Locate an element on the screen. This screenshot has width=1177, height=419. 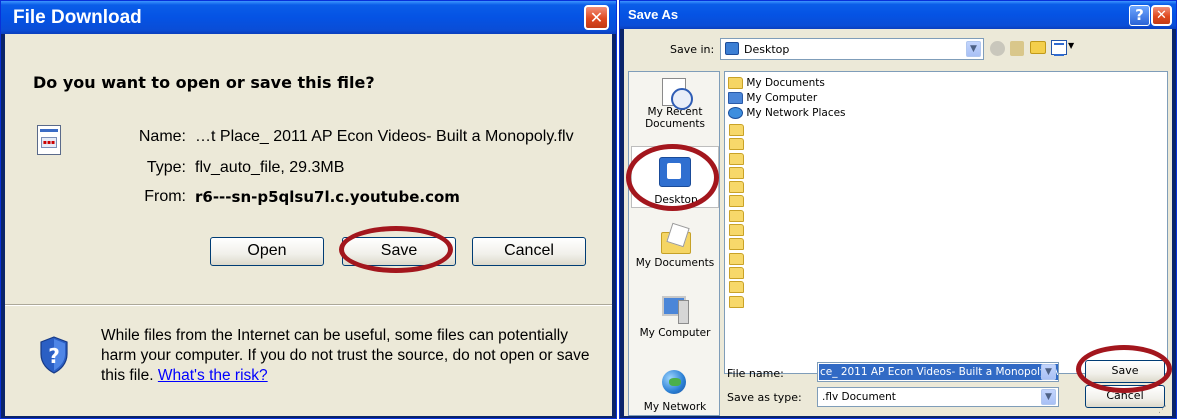
place-label: My Network is located at coordinates (675, 407).